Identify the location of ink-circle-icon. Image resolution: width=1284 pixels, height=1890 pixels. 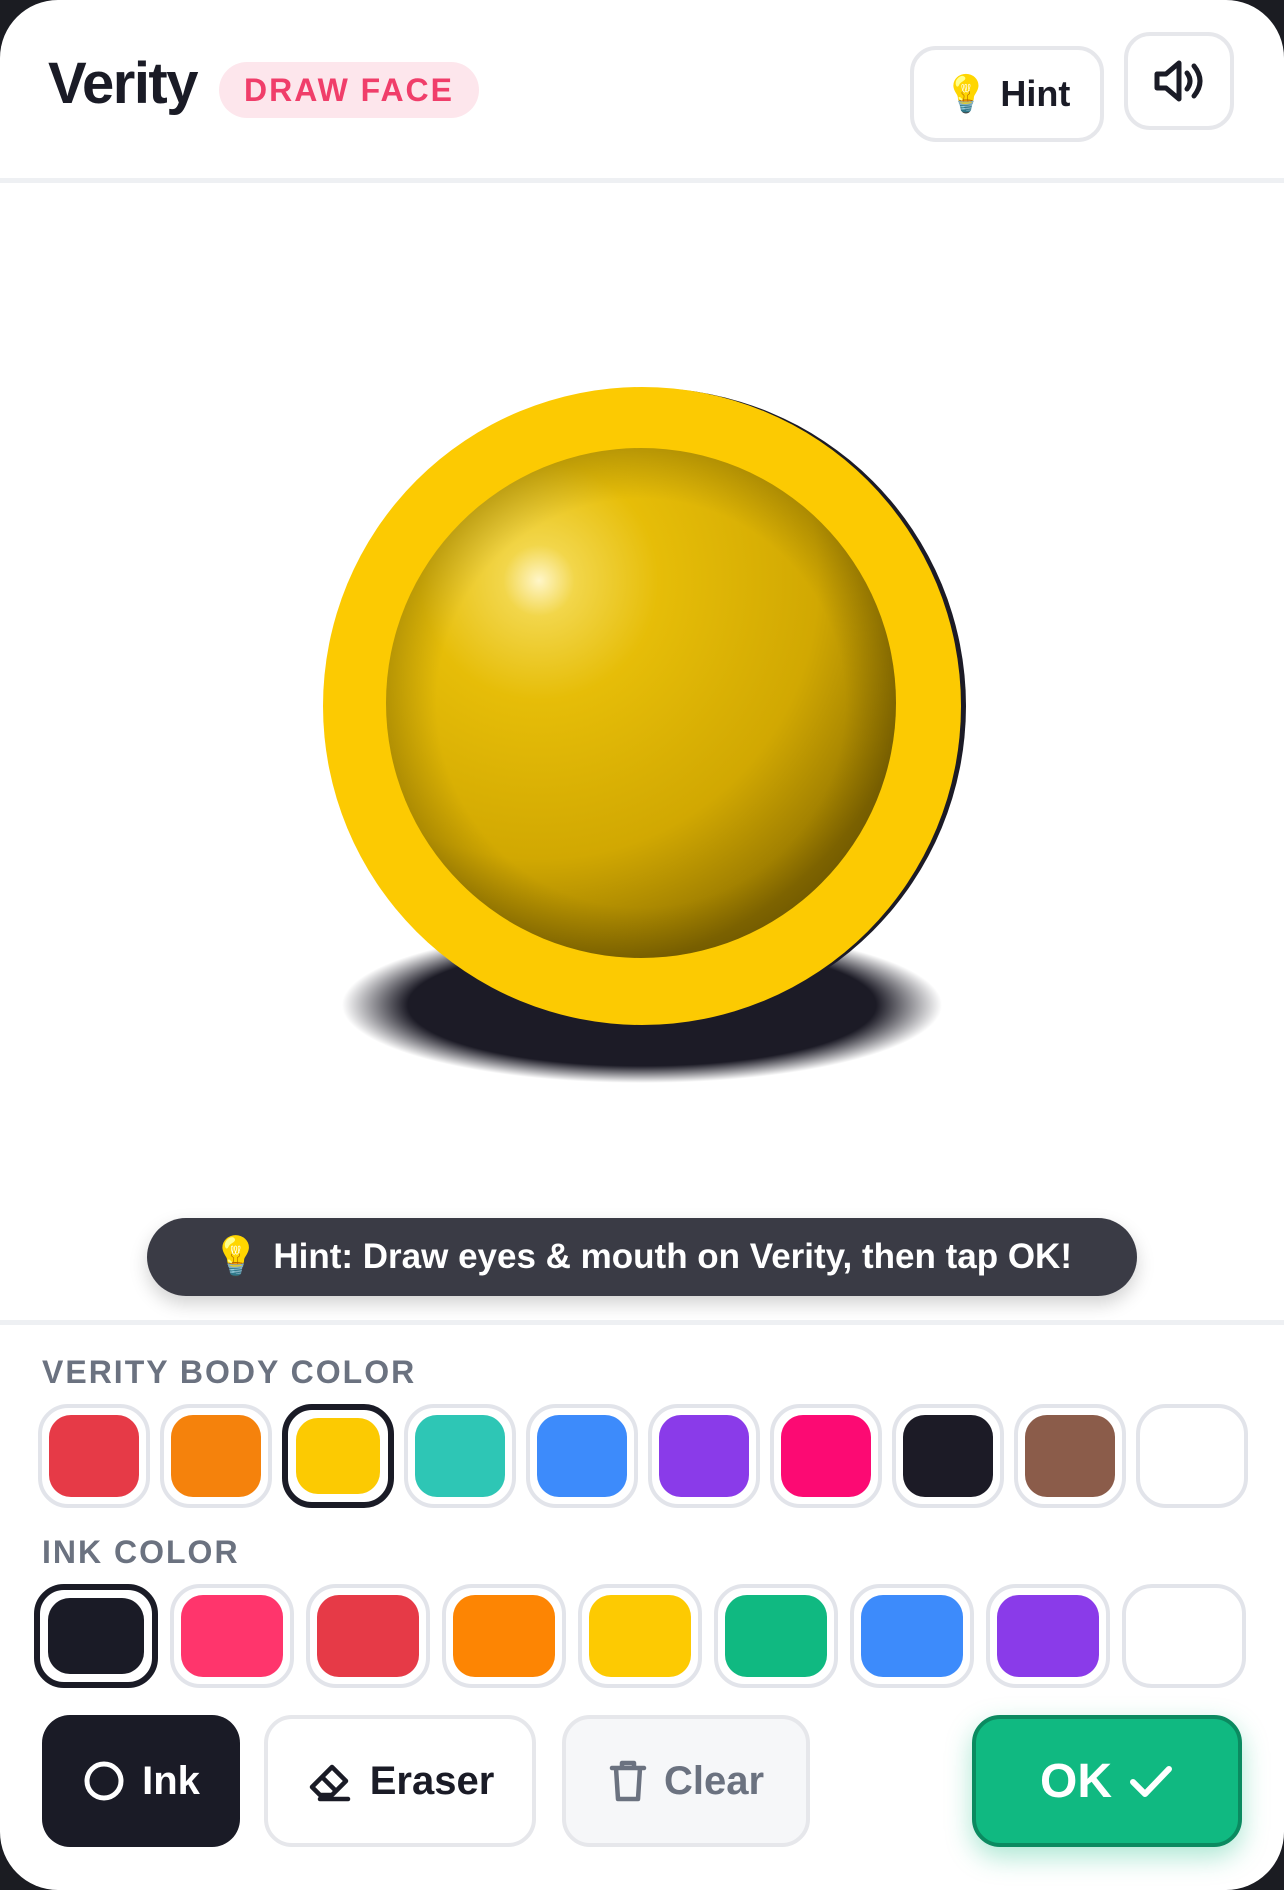
(104, 1781).